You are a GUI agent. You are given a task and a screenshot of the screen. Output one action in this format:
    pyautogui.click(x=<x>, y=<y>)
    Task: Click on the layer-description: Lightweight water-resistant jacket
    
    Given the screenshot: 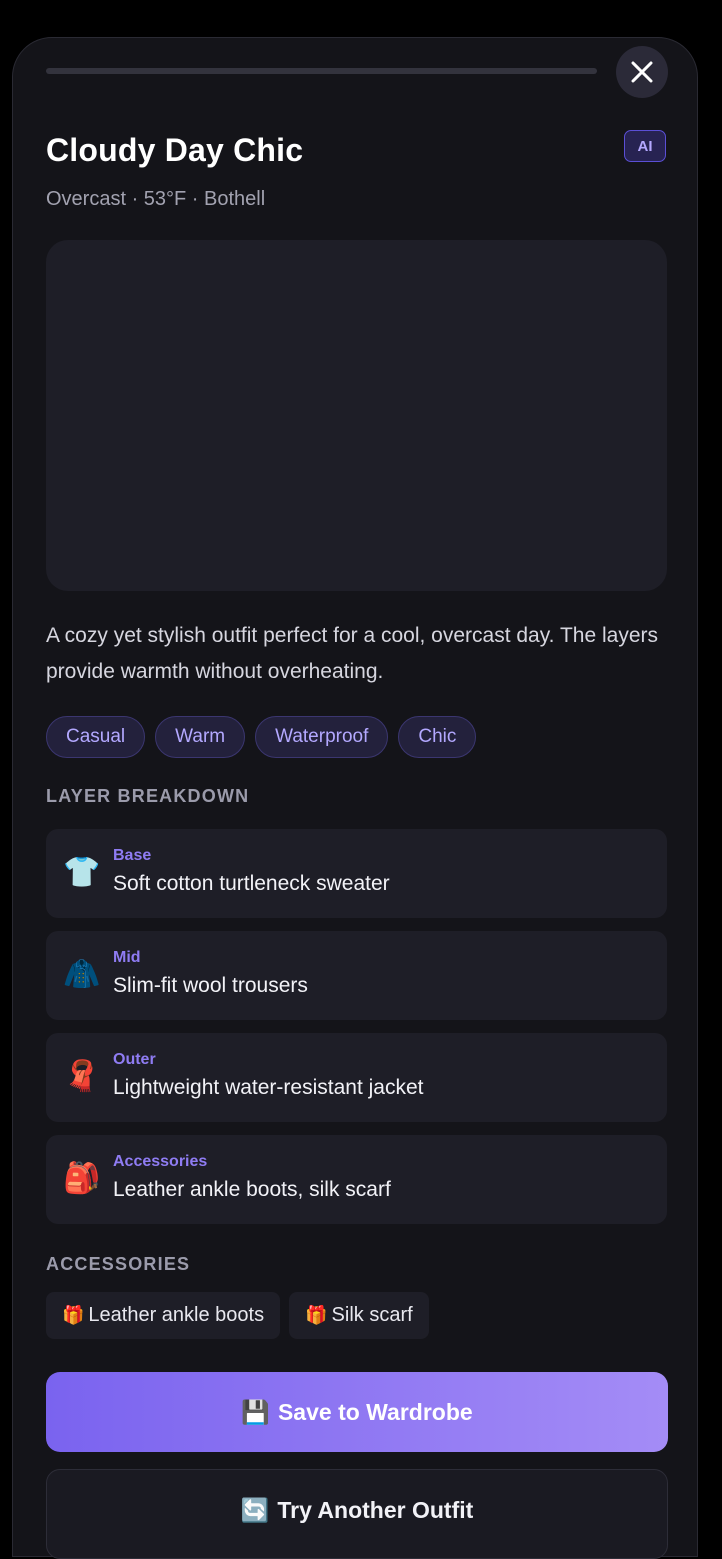 What is the action you would take?
    pyautogui.click(x=268, y=1087)
    